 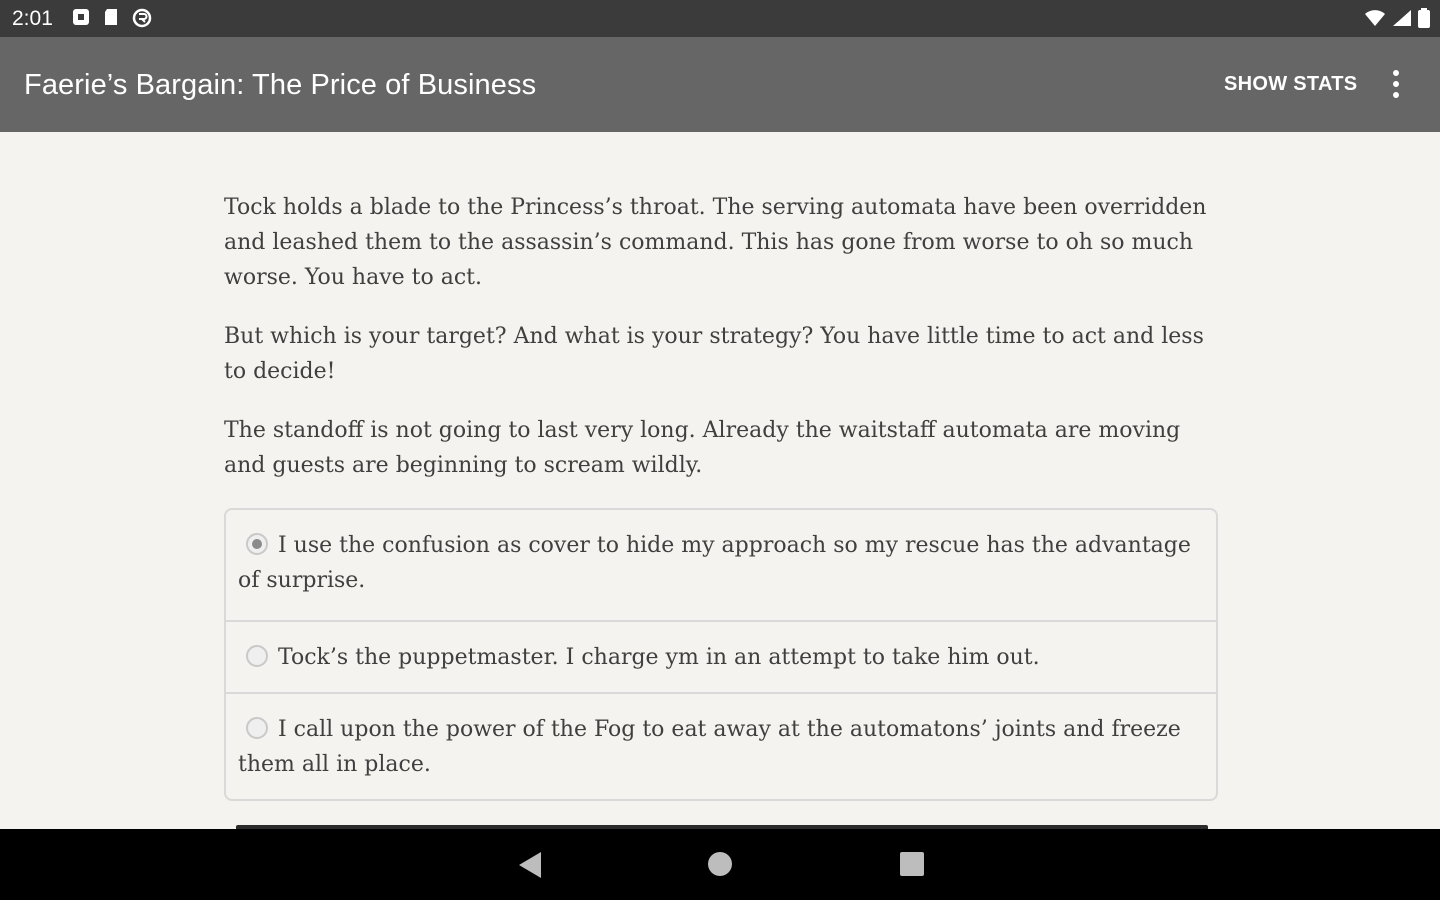 I want to click on status-time: 2:01, so click(x=32, y=18).